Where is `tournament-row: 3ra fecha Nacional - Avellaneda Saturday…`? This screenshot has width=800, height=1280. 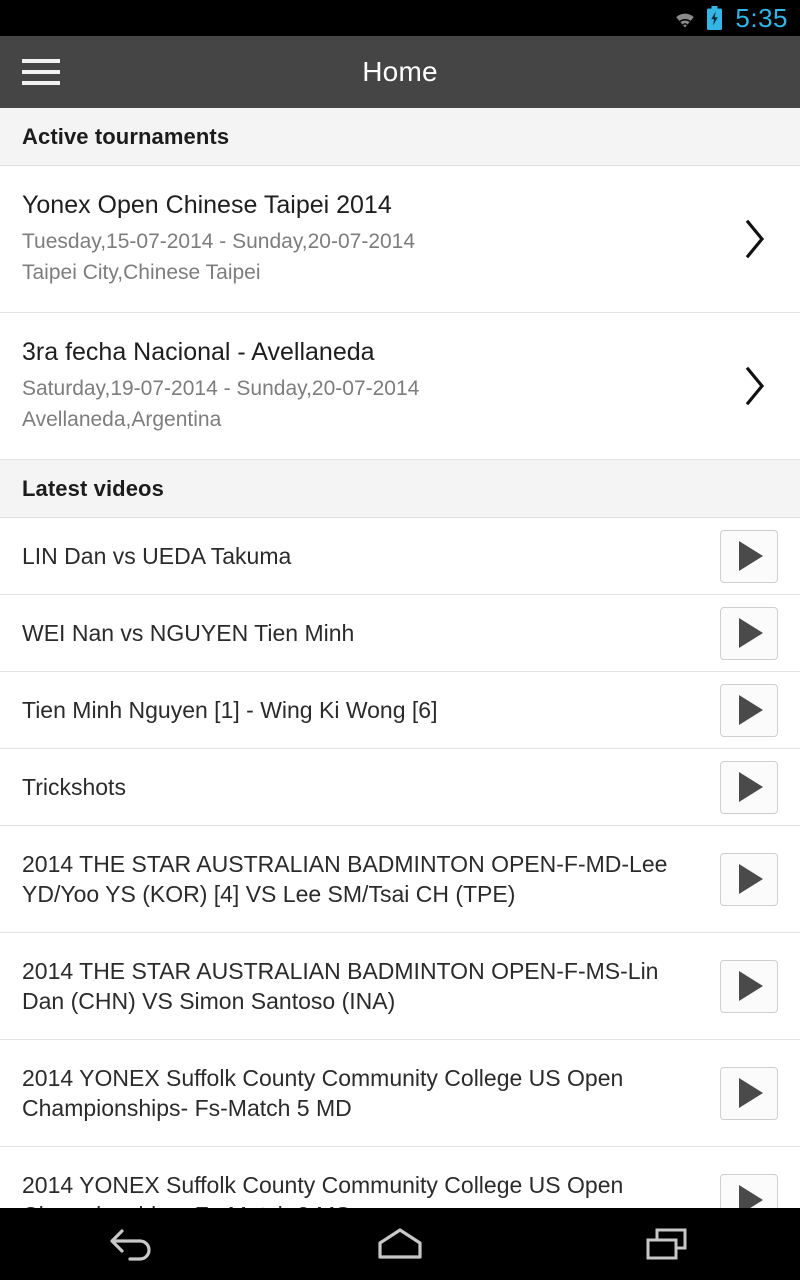
tournament-row: 3ra fecha Nacional - Avellaneda Saturday… is located at coordinates (400, 387).